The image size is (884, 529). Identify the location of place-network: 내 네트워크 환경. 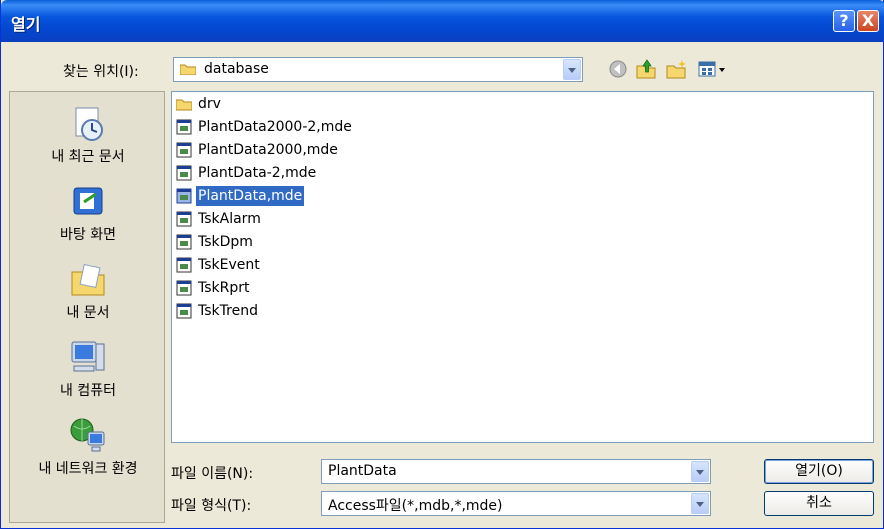
(88, 447).